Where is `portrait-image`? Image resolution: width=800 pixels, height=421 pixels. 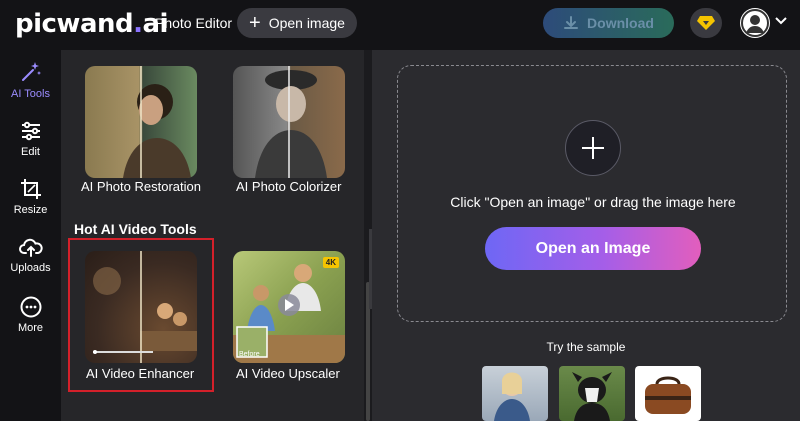 portrait-image is located at coordinates (157, 122).